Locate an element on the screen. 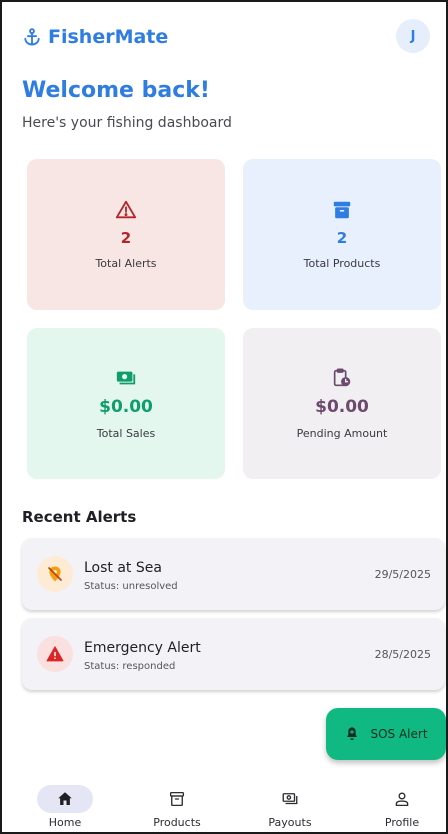 The height and width of the screenshot is (834, 448). archive-icon is located at coordinates (177, 799).